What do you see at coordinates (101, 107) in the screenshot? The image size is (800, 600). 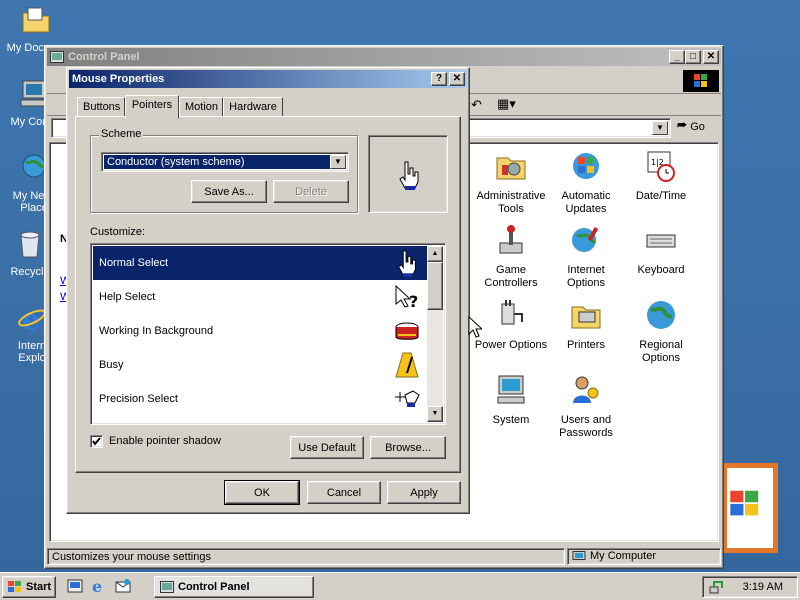 I see `tab-buttons: Buttons` at bounding box center [101, 107].